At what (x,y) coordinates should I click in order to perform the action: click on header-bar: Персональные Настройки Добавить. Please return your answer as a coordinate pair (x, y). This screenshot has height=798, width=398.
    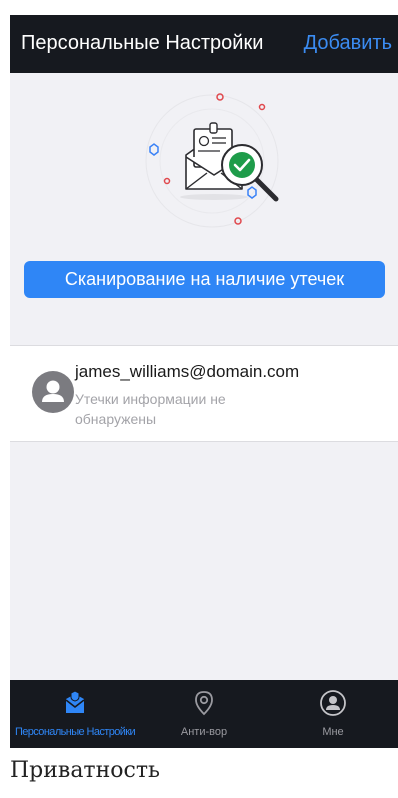
    Looking at the image, I should click on (204, 44).